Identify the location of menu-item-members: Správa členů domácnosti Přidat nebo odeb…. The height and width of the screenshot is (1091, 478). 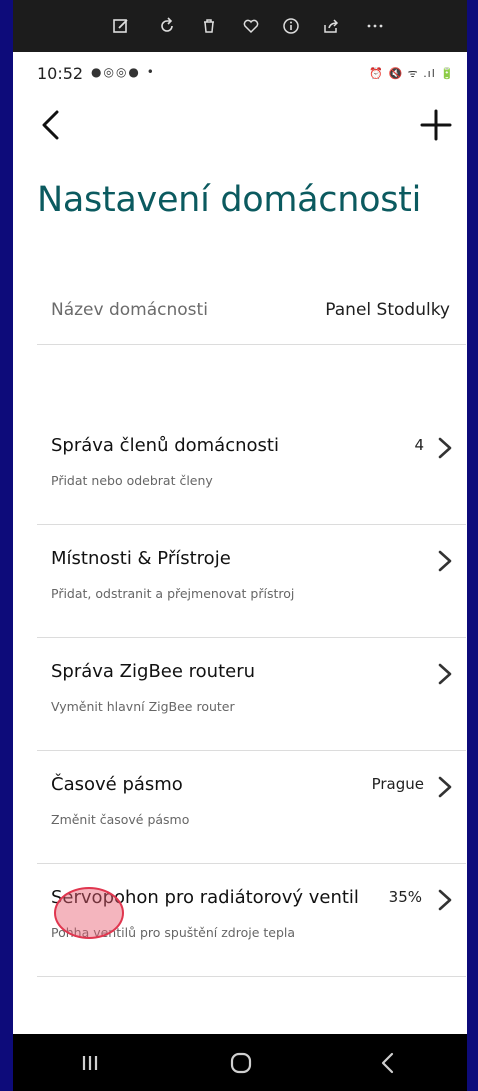
(251, 468).